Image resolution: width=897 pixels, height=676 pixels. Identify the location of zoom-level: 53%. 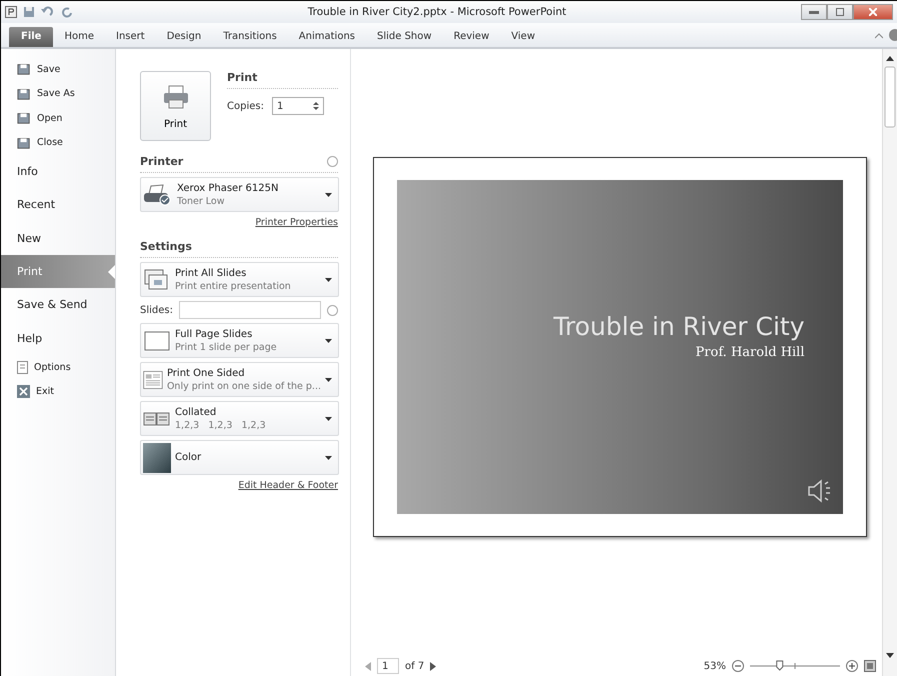
(715, 666).